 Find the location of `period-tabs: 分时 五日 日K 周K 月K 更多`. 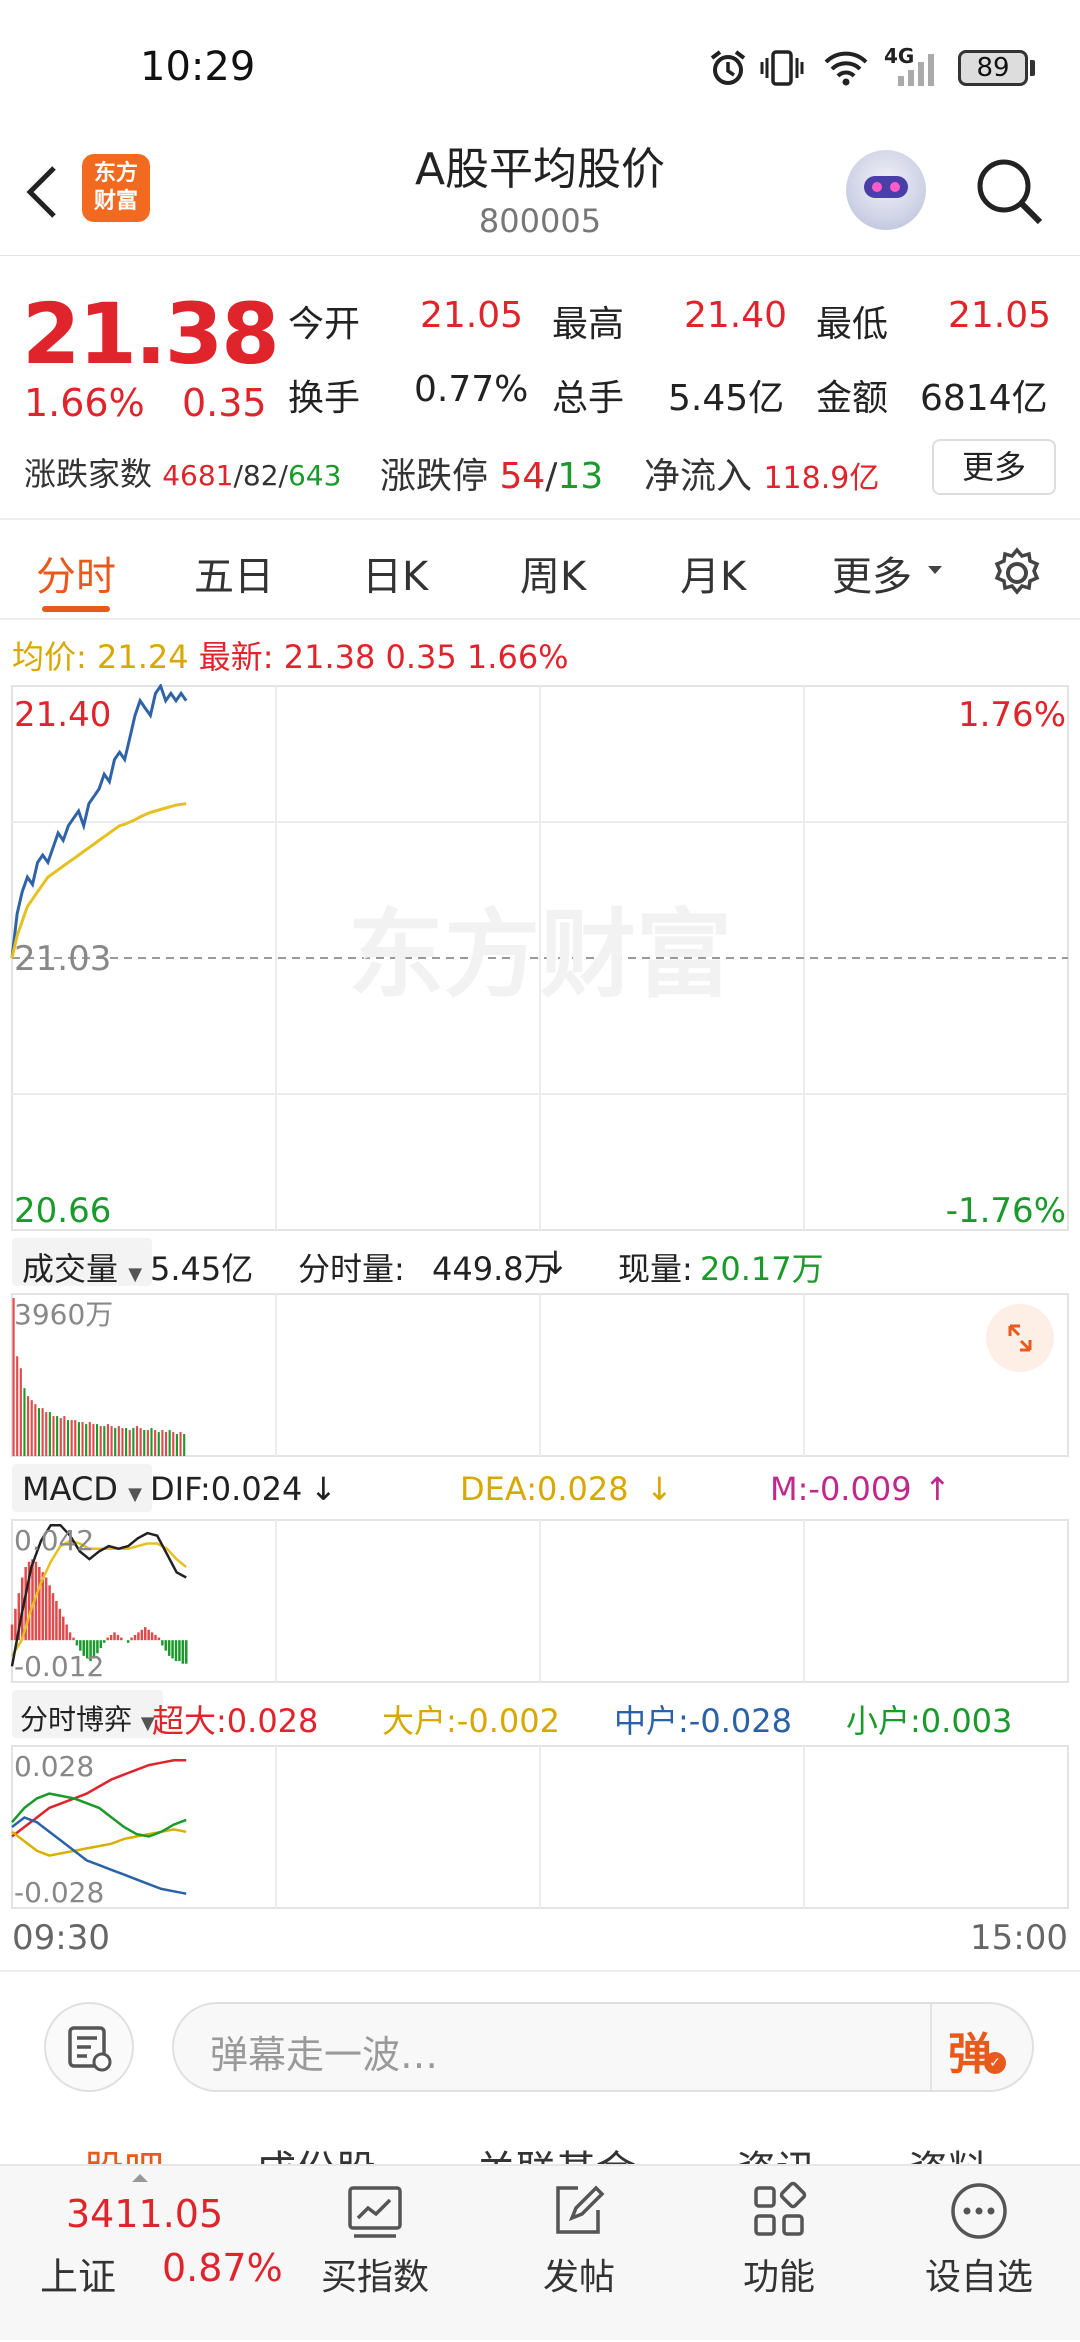

period-tabs: 分时 五日 日K 周K 月K 更多 is located at coordinates (540, 570).